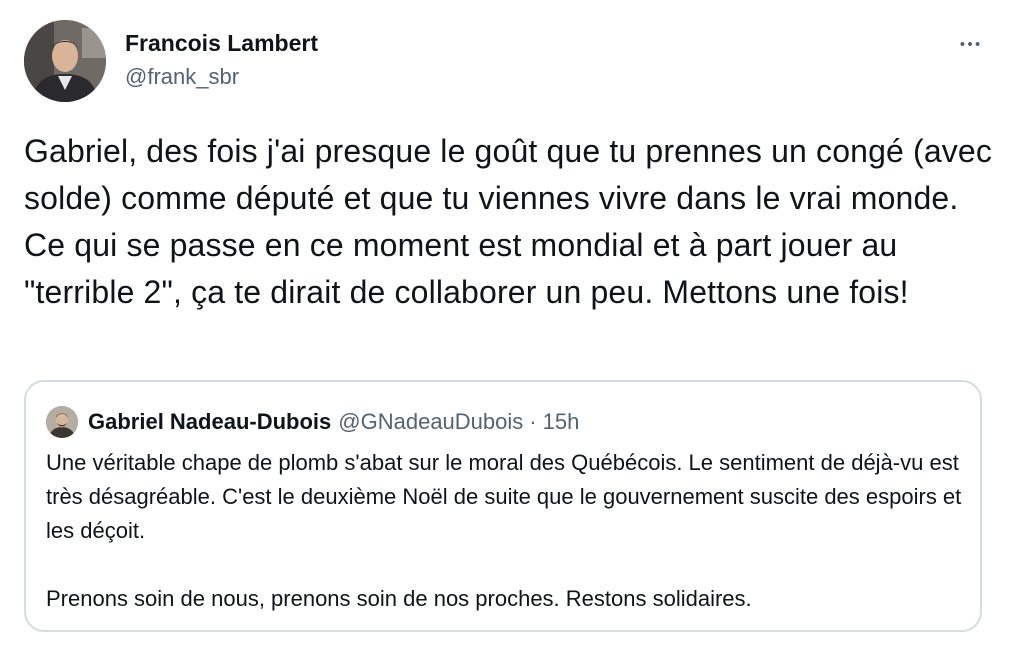 This screenshot has width=1020, height=650. I want to click on author-avatar-image, so click(65, 61).